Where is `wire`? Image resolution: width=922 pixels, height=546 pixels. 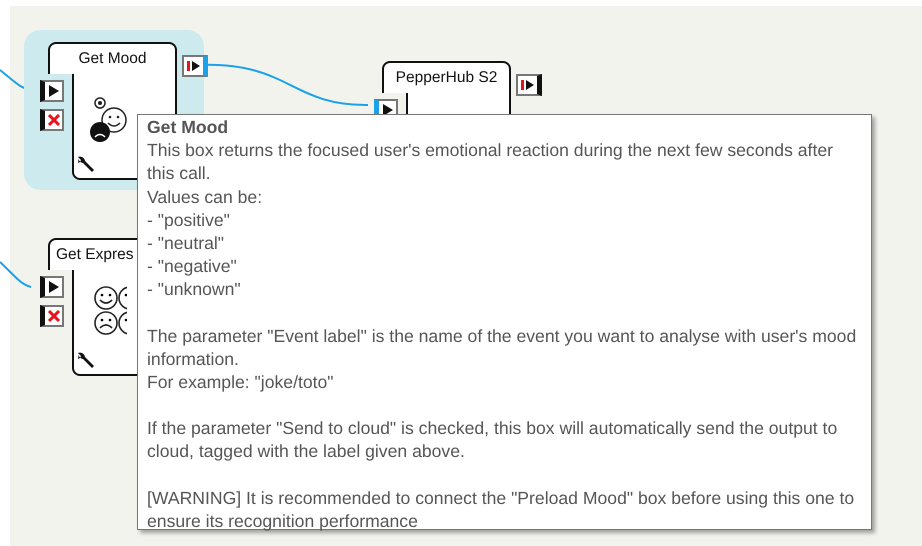
wire is located at coordinates (16, 274).